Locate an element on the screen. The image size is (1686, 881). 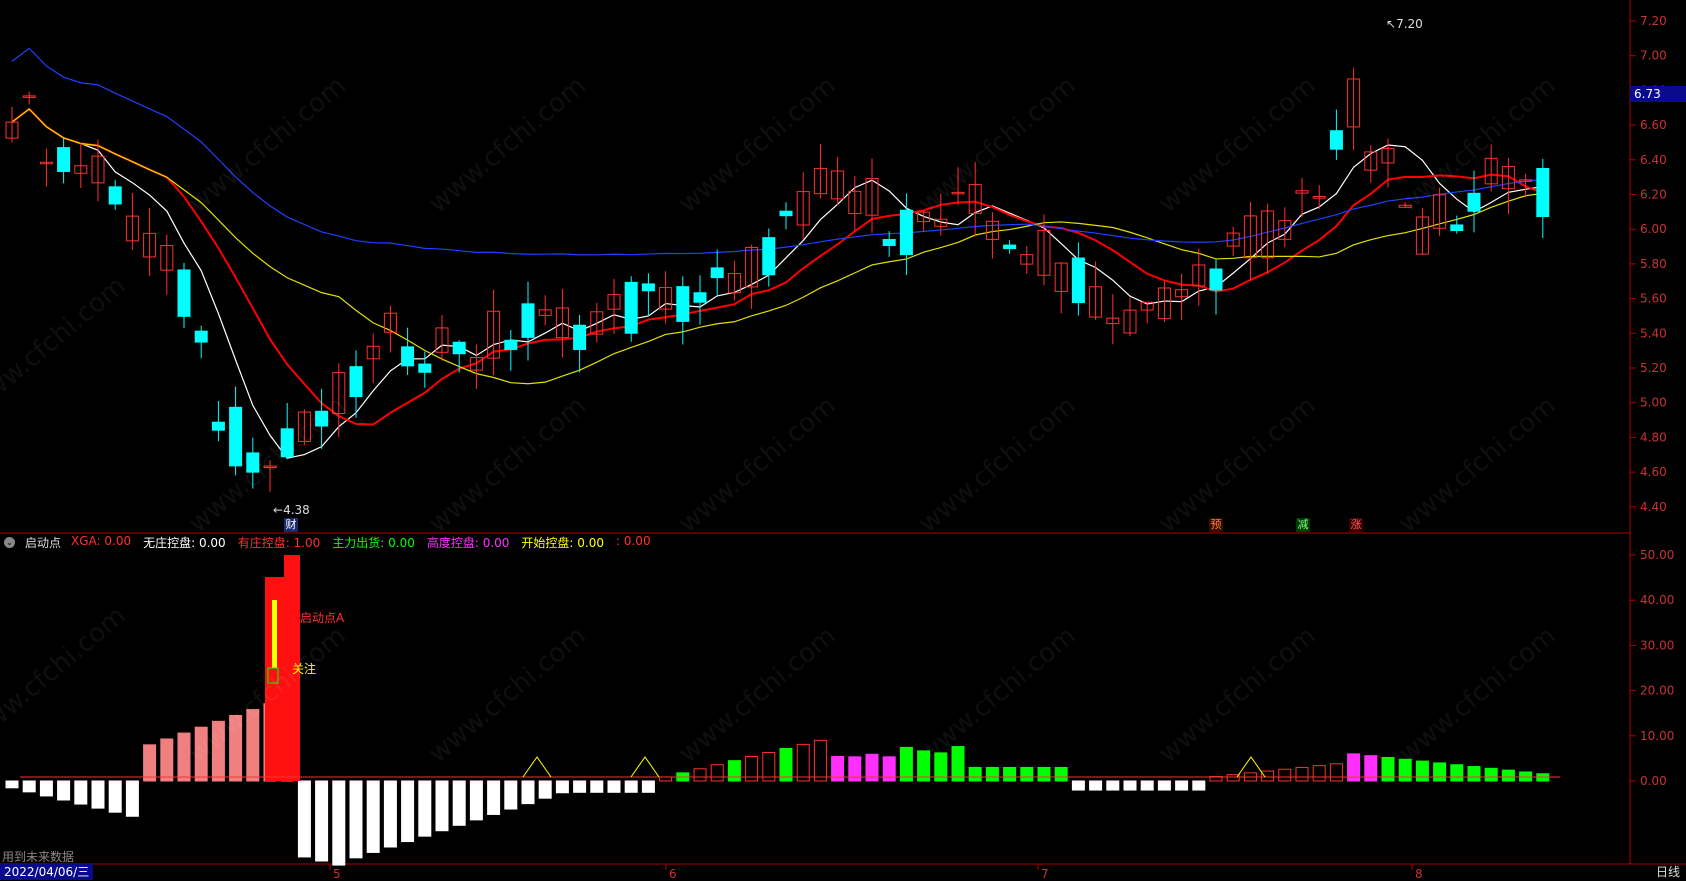
indicator-tick-label: 50.00 is located at coordinates (1657, 555).